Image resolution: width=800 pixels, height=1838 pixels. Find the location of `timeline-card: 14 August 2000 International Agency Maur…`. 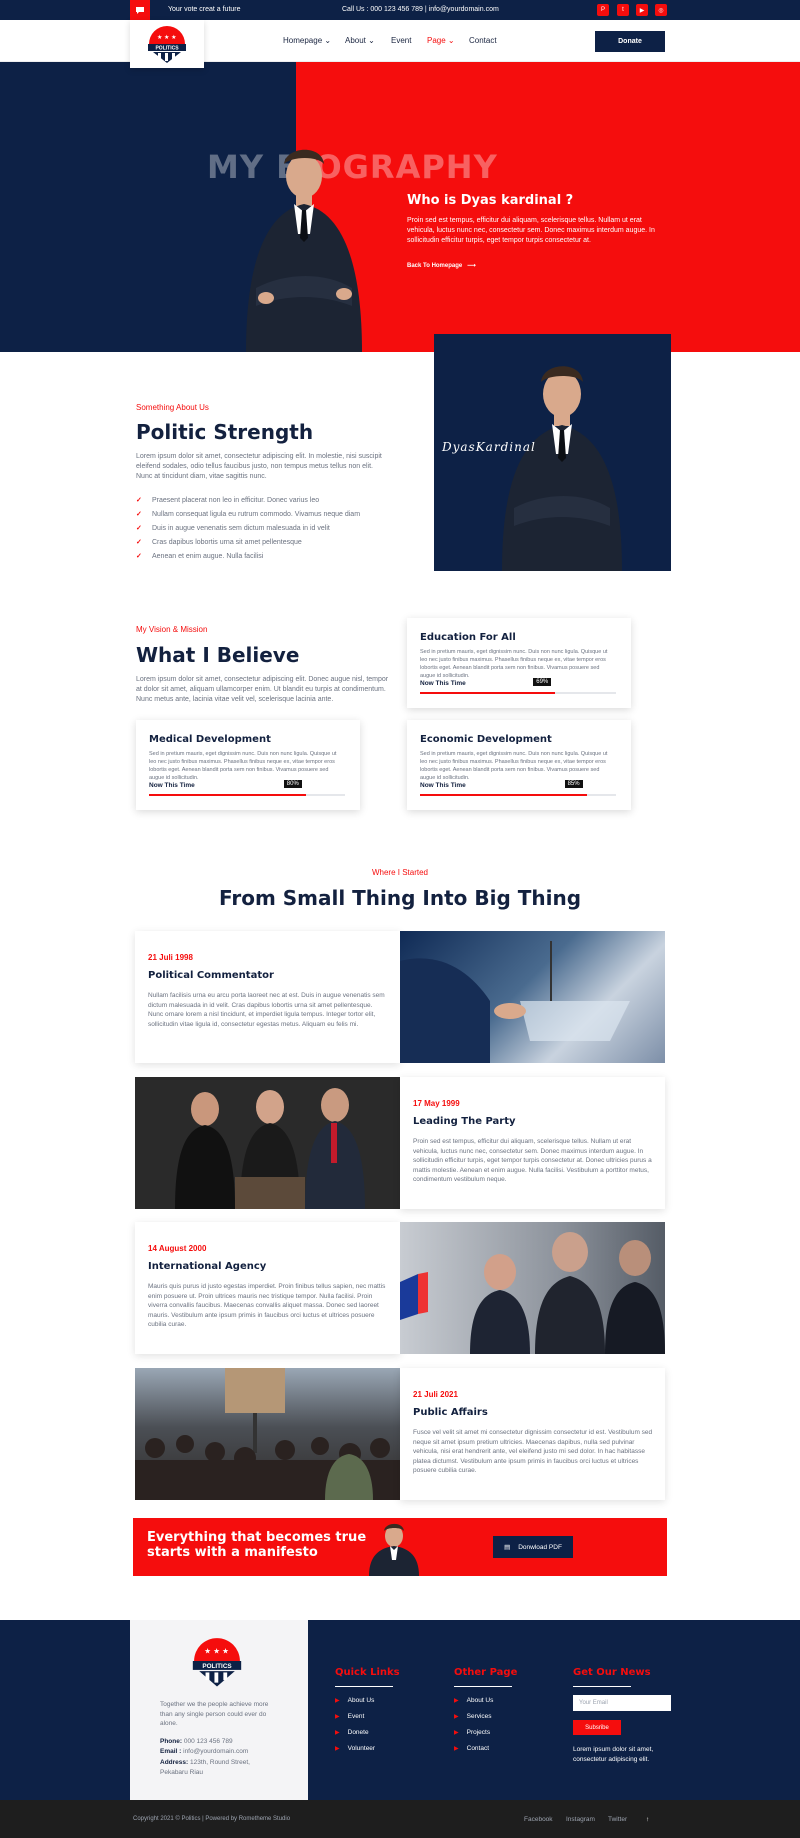

timeline-card: 14 August 2000 International Agency Maur… is located at coordinates (267, 1288).